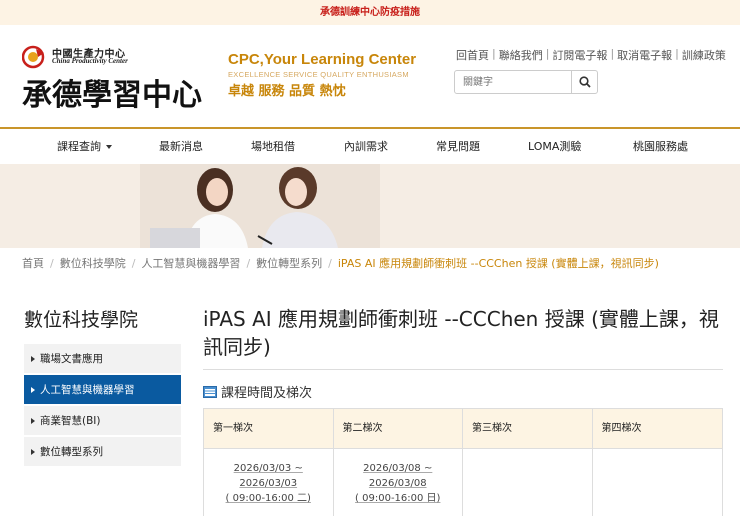 This screenshot has width=740, height=516. I want to click on search-box, so click(526, 82).